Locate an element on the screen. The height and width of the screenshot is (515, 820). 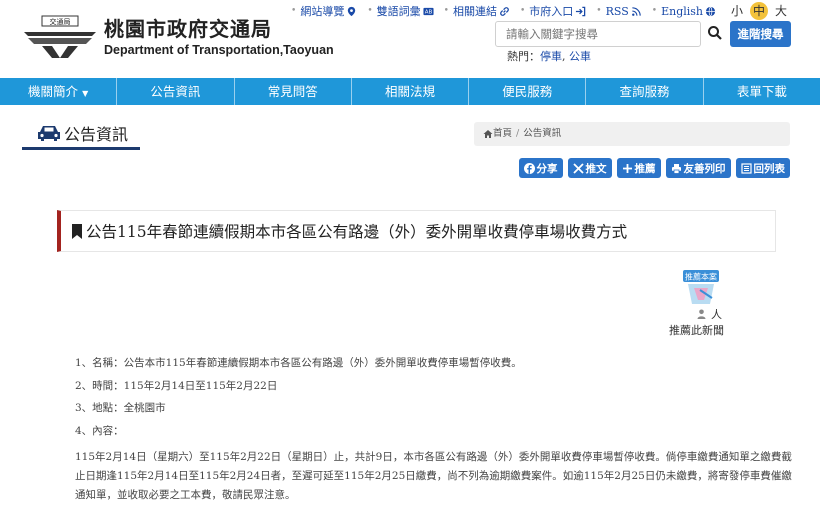
toplink-label: 網站導覽 is located at coordinates (322, 11).